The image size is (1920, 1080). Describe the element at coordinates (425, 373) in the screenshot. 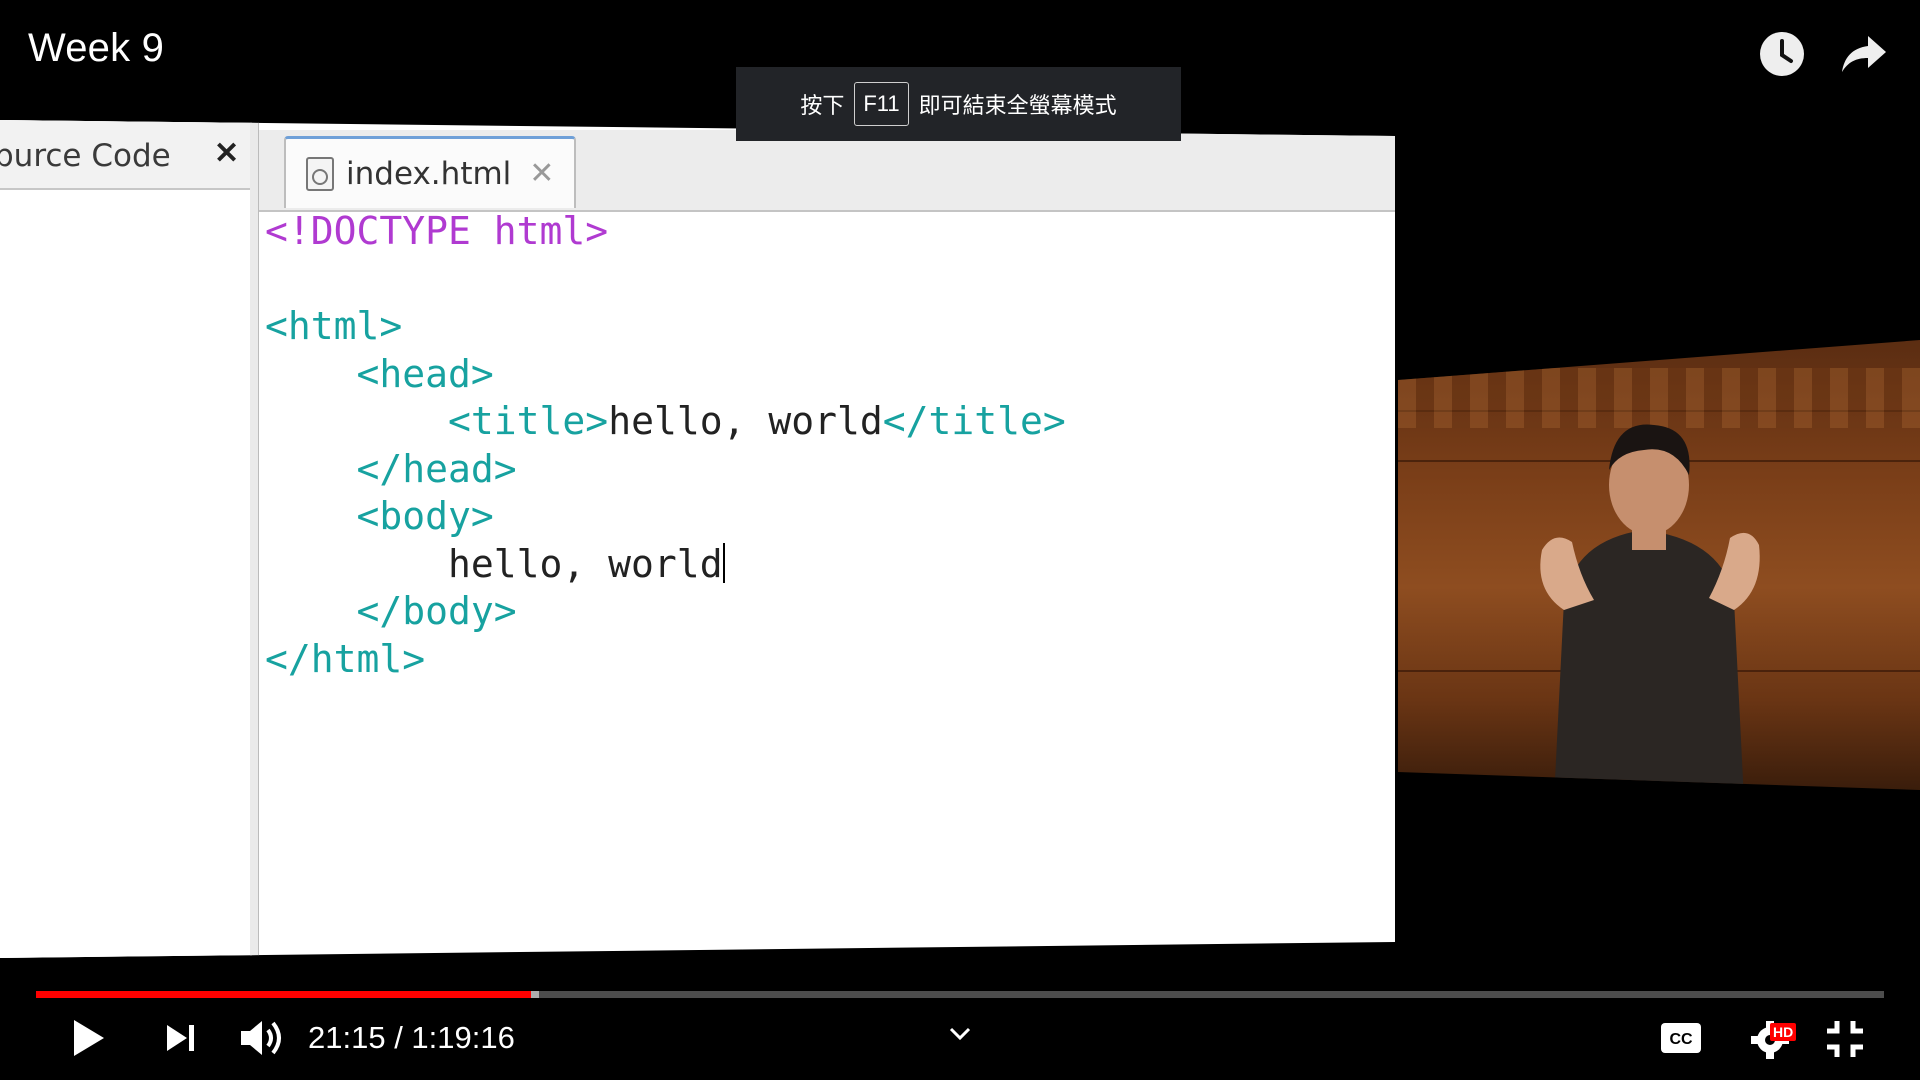

I see `code-head-open: <head>` at that location.